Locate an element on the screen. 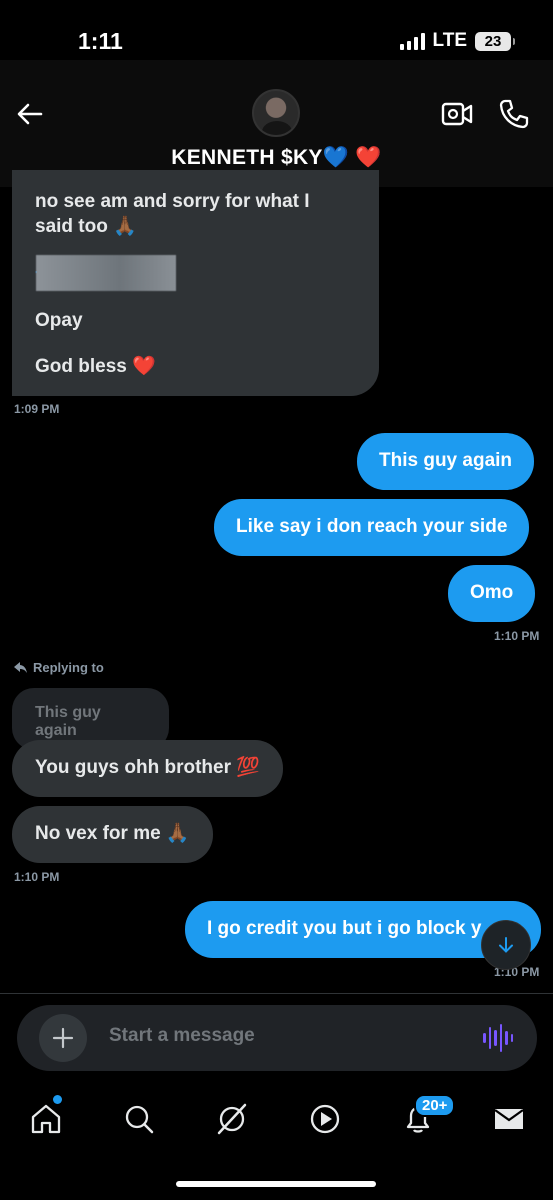 This screenshot has height=1200, width=553. status-time: 1:11 is located at coordinates (100, 41).